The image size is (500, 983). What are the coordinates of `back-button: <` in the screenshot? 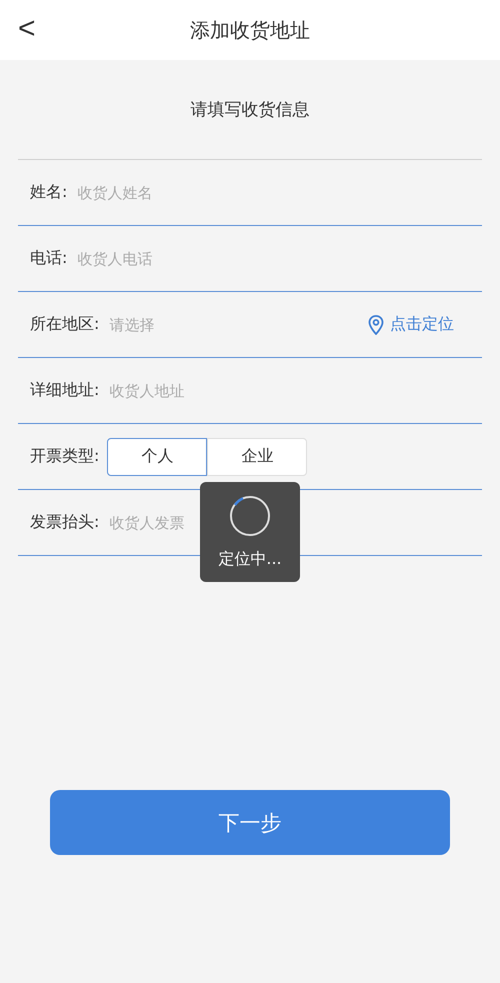 It's located at (27, 29).